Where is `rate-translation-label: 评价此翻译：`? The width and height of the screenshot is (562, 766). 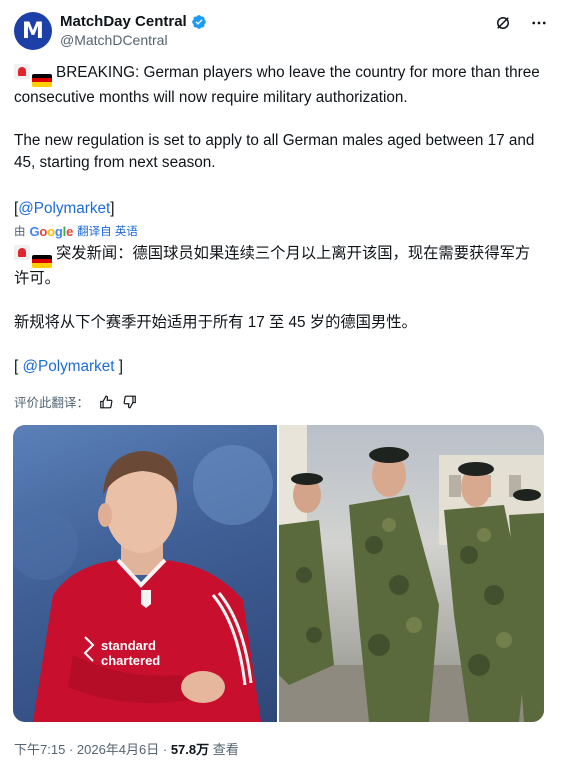
rate-translation-label: 评价此翻译： is located at coordinates (52, 403).